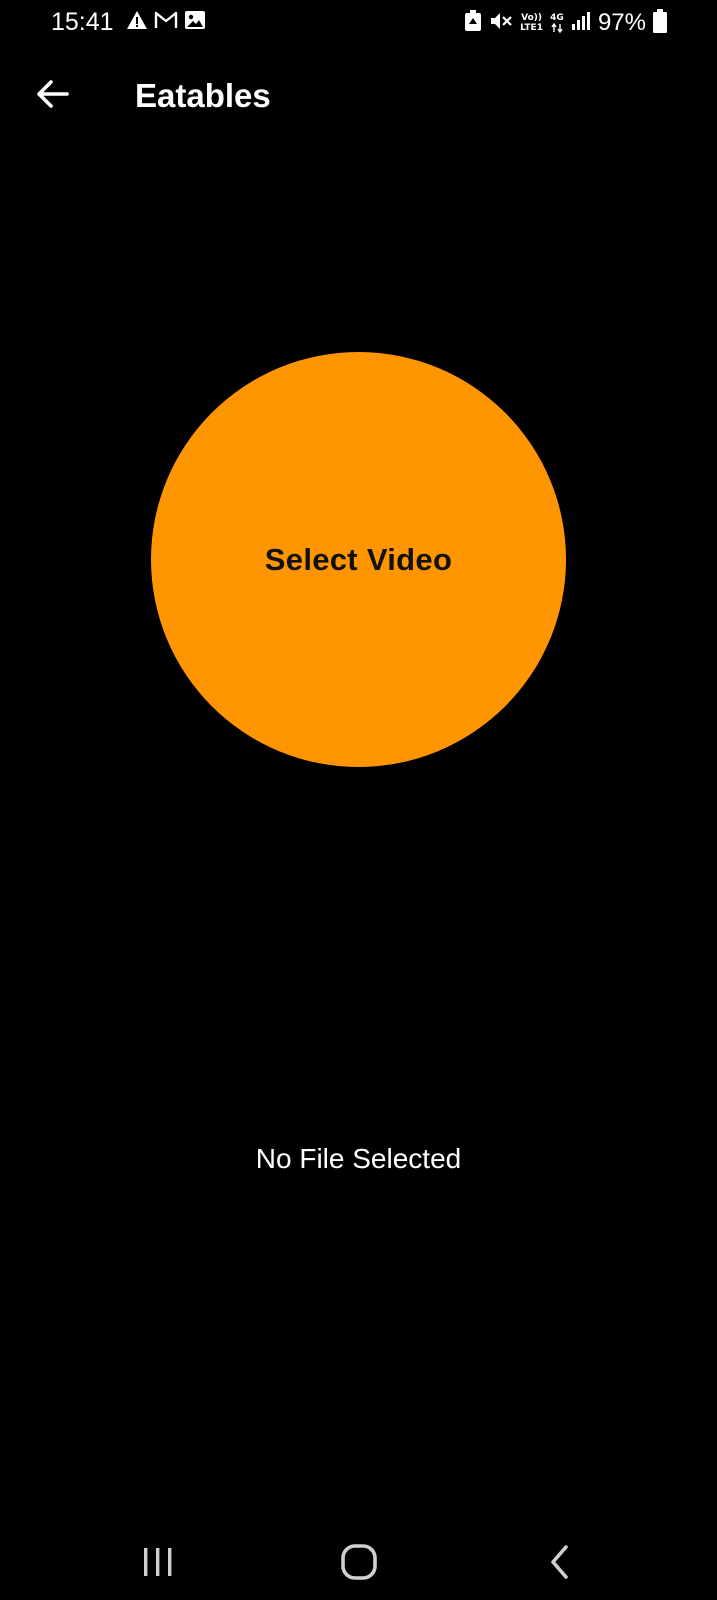 The image size is (717, 1600). I want to click on page-title: Eatables, so click(203, 95).